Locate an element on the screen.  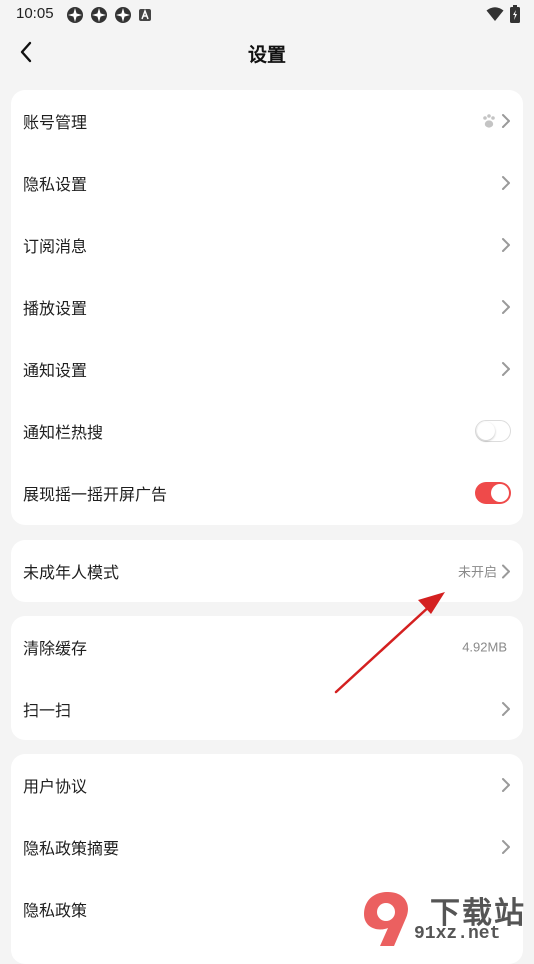
watermark-logo-icon is located at coordinates (386, 919).